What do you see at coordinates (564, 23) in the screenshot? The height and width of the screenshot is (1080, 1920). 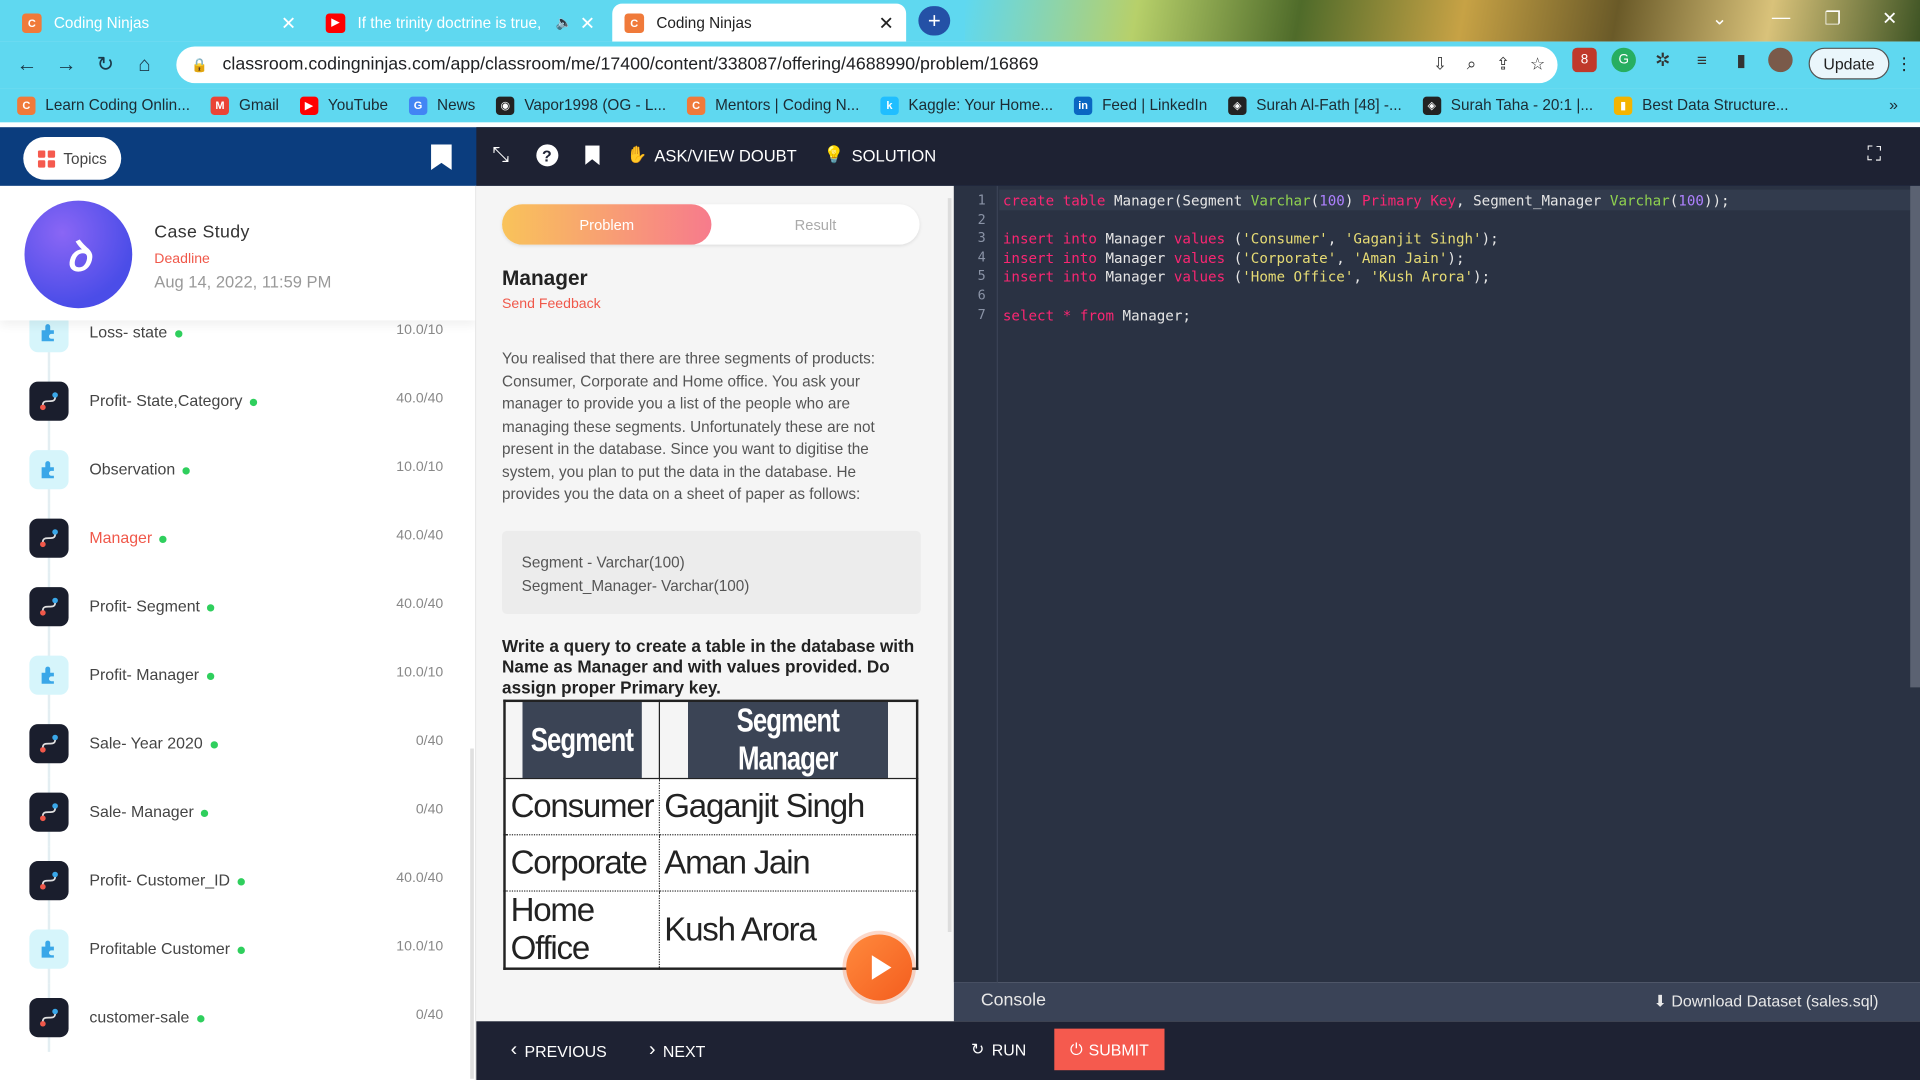 I see `speaker-icon: 🔈` at bounding box center [564, 23].